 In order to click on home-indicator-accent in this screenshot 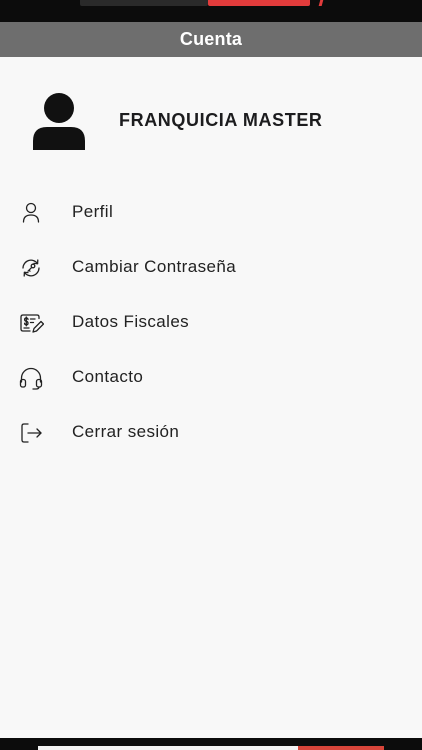, I will do `click(341, 748)`.